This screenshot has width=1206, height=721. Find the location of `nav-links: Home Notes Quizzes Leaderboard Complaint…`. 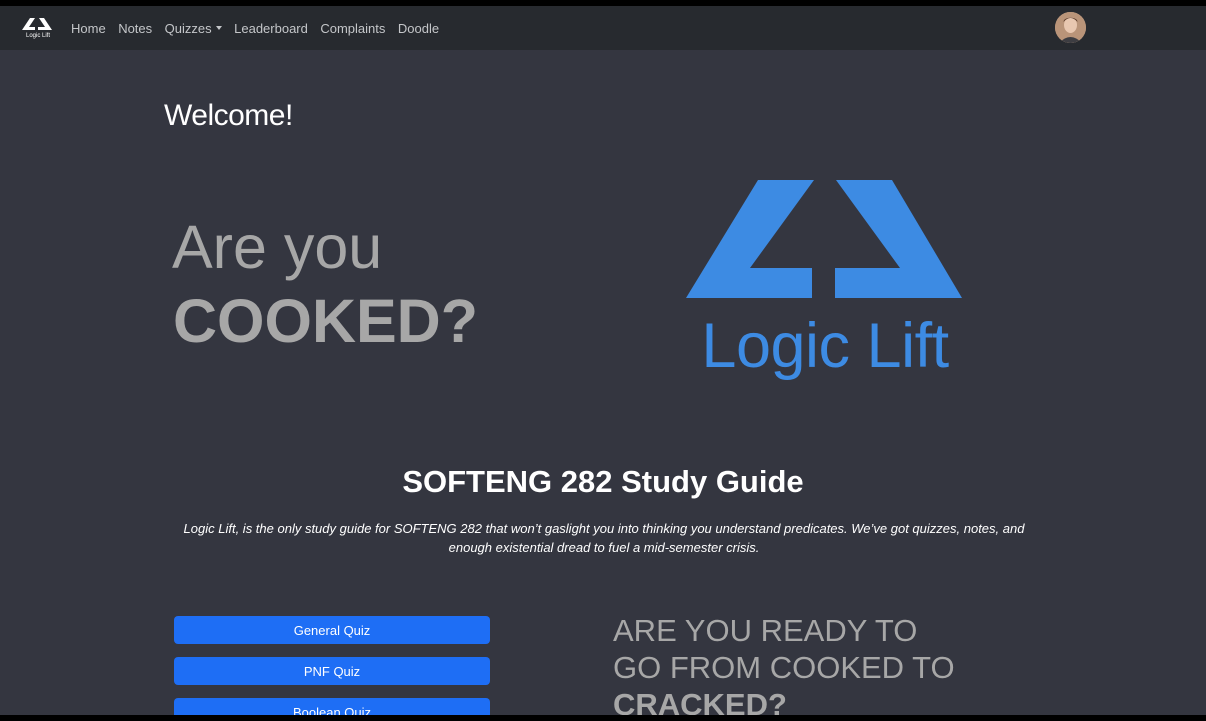

nav-links: Home Notes Quizzes Leaderboard Complaint… is located at coordinates (261, 28).